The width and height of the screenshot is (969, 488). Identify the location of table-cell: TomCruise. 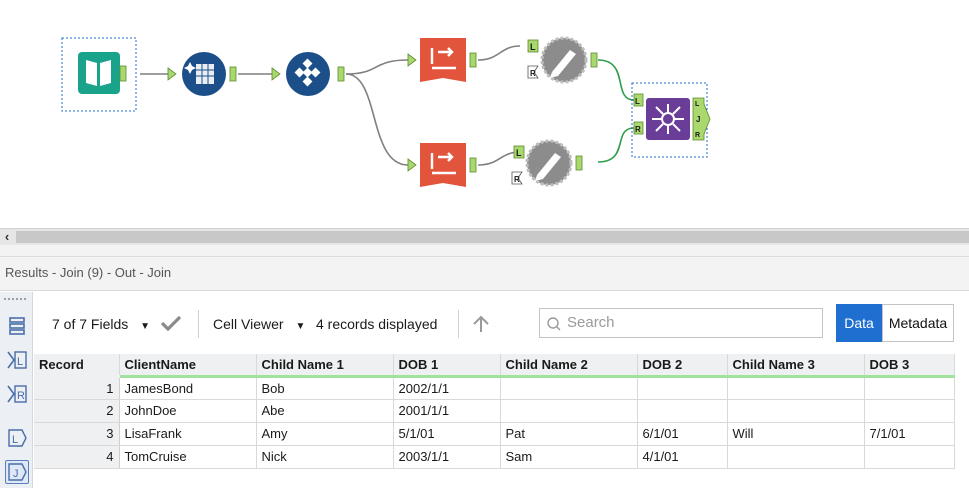
(188, 457).